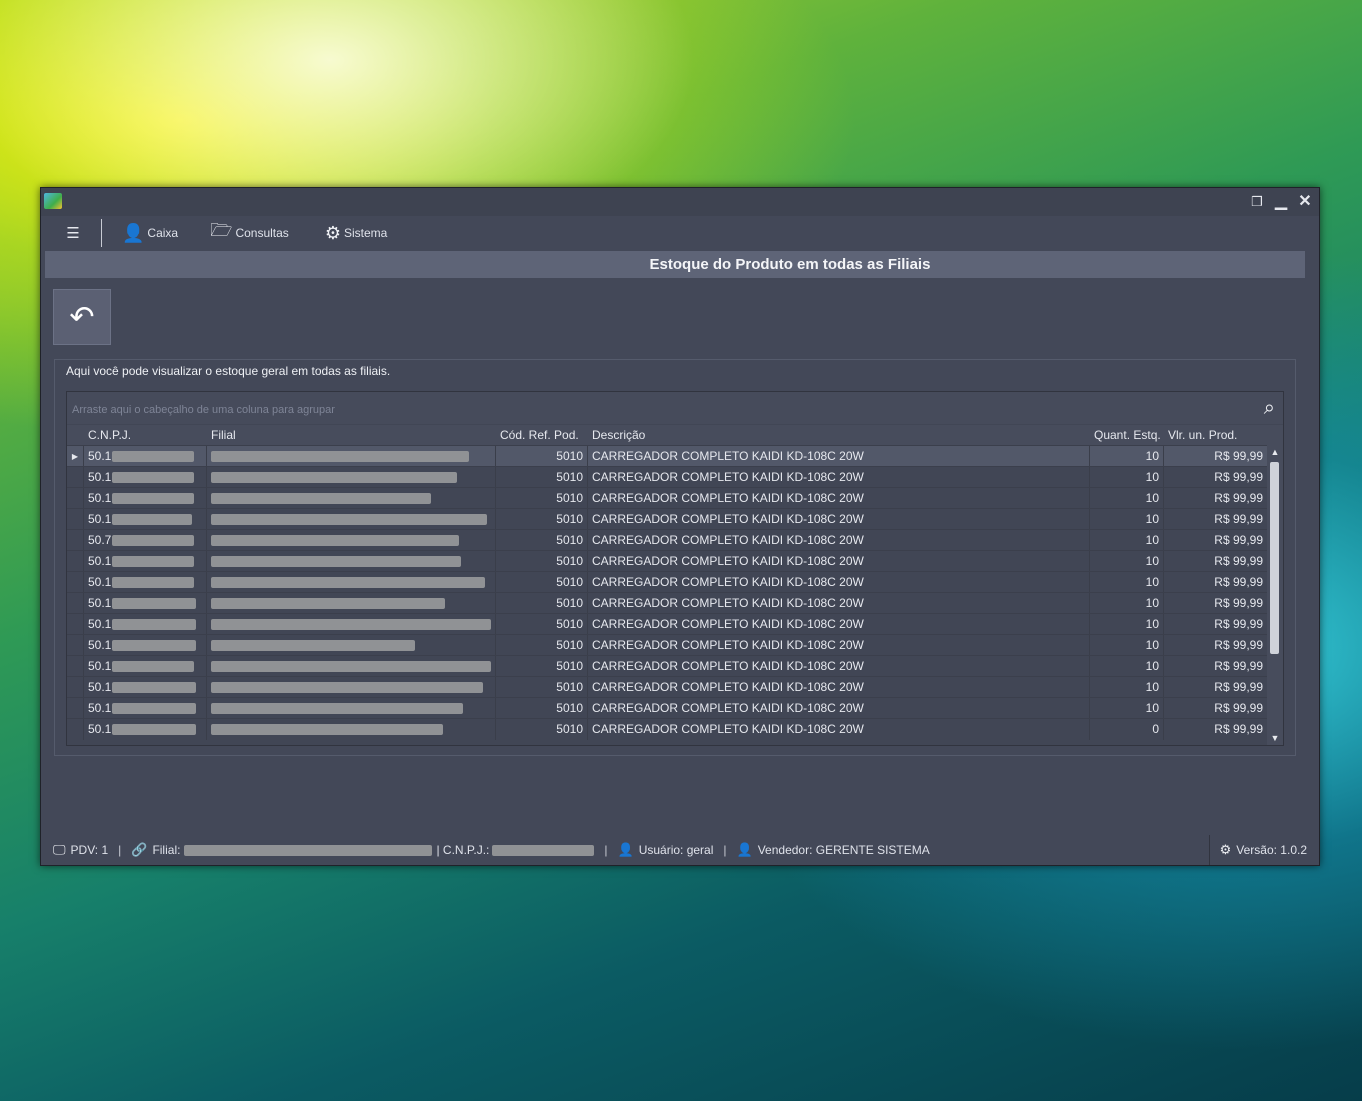 The image size is (1362, 1101). Describe the element at coordinates (145, 540) in the screenshot. I see `cell-cnpj: 50.7` at that location.